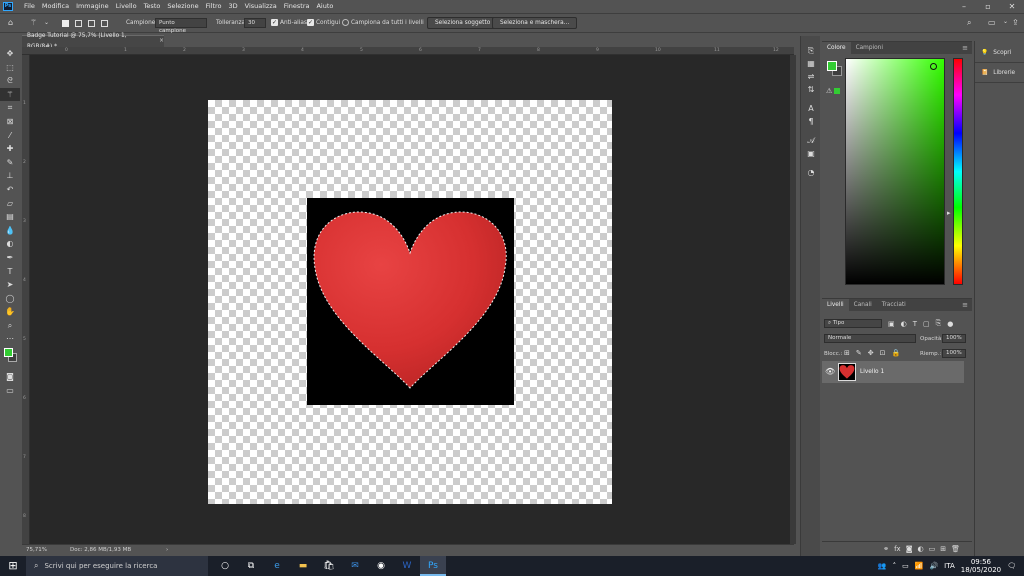 The width and height of the screenshot is (1024, 576). I want to click on quick-mask-icon: ◙, so click(10, 377).